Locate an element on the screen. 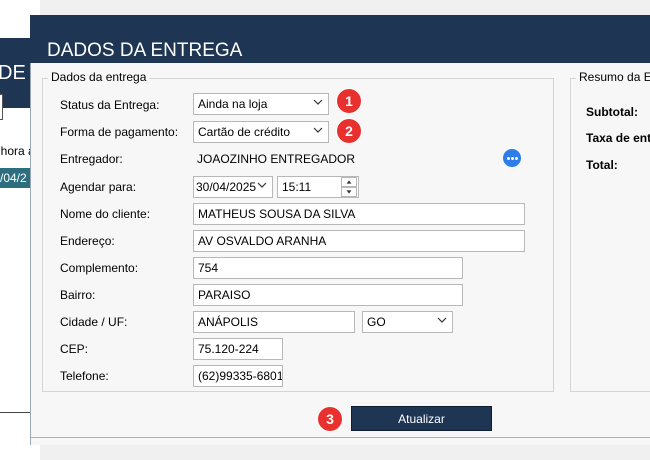 The image size is (650, 460). city-input: ANÁPOLIS is located at coordinates (274, 322).